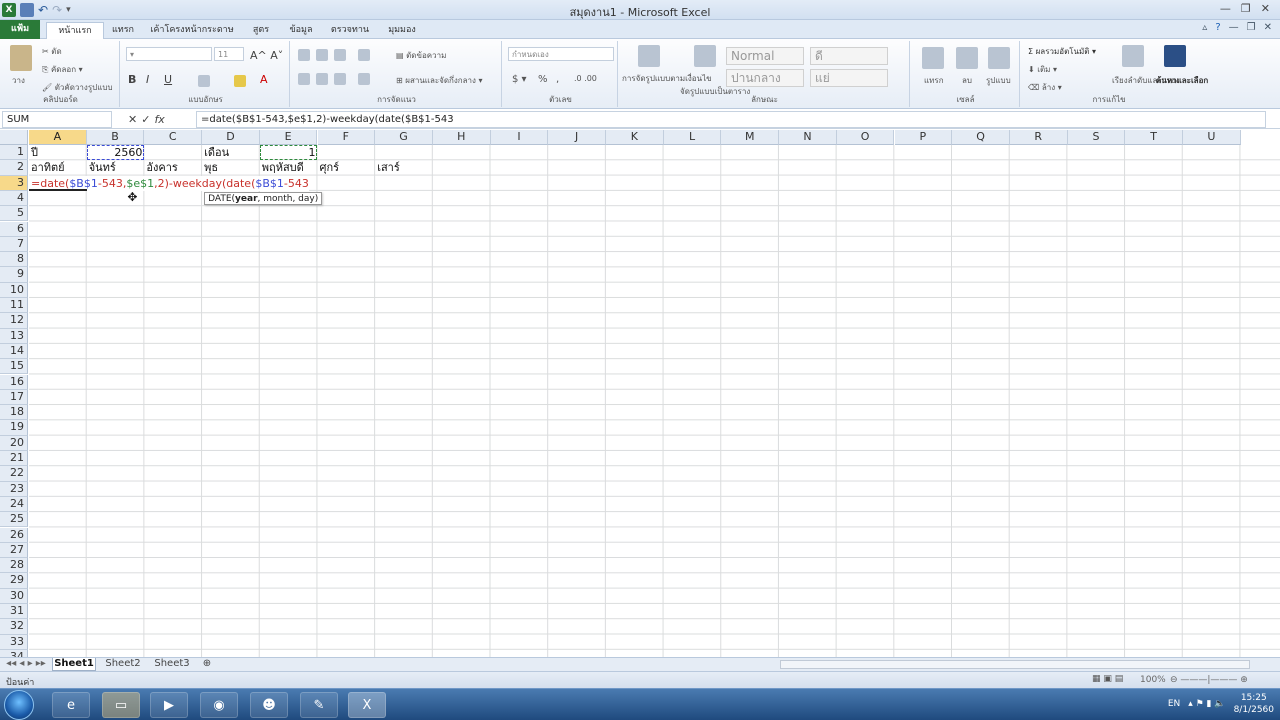 This screenshot has width=1280, height=720. I want to click on conditional-format-icon, so click(649, 56).